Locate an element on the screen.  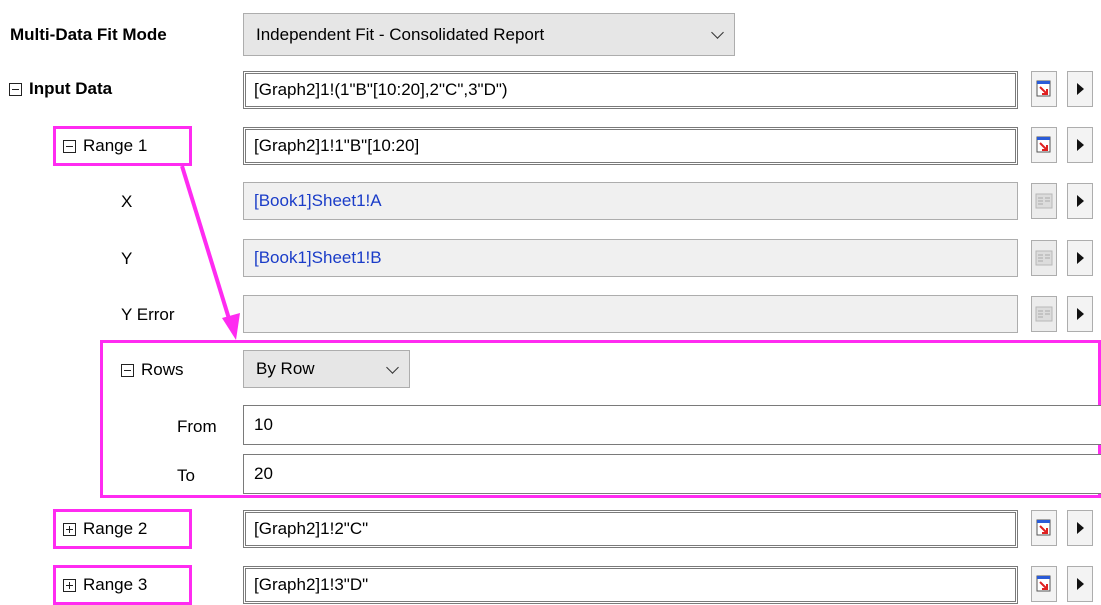
annotation-arrow is located at coordinates (210, 252).